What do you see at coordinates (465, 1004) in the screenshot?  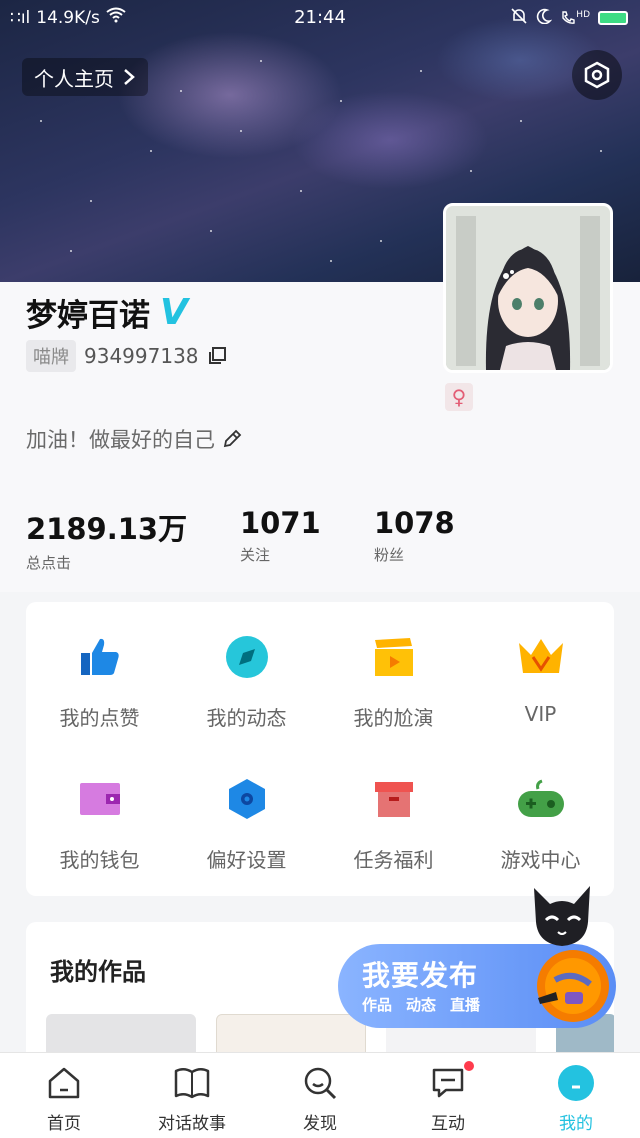 I see `publish-option-live: 直播` at bounding box center [465, 1004].